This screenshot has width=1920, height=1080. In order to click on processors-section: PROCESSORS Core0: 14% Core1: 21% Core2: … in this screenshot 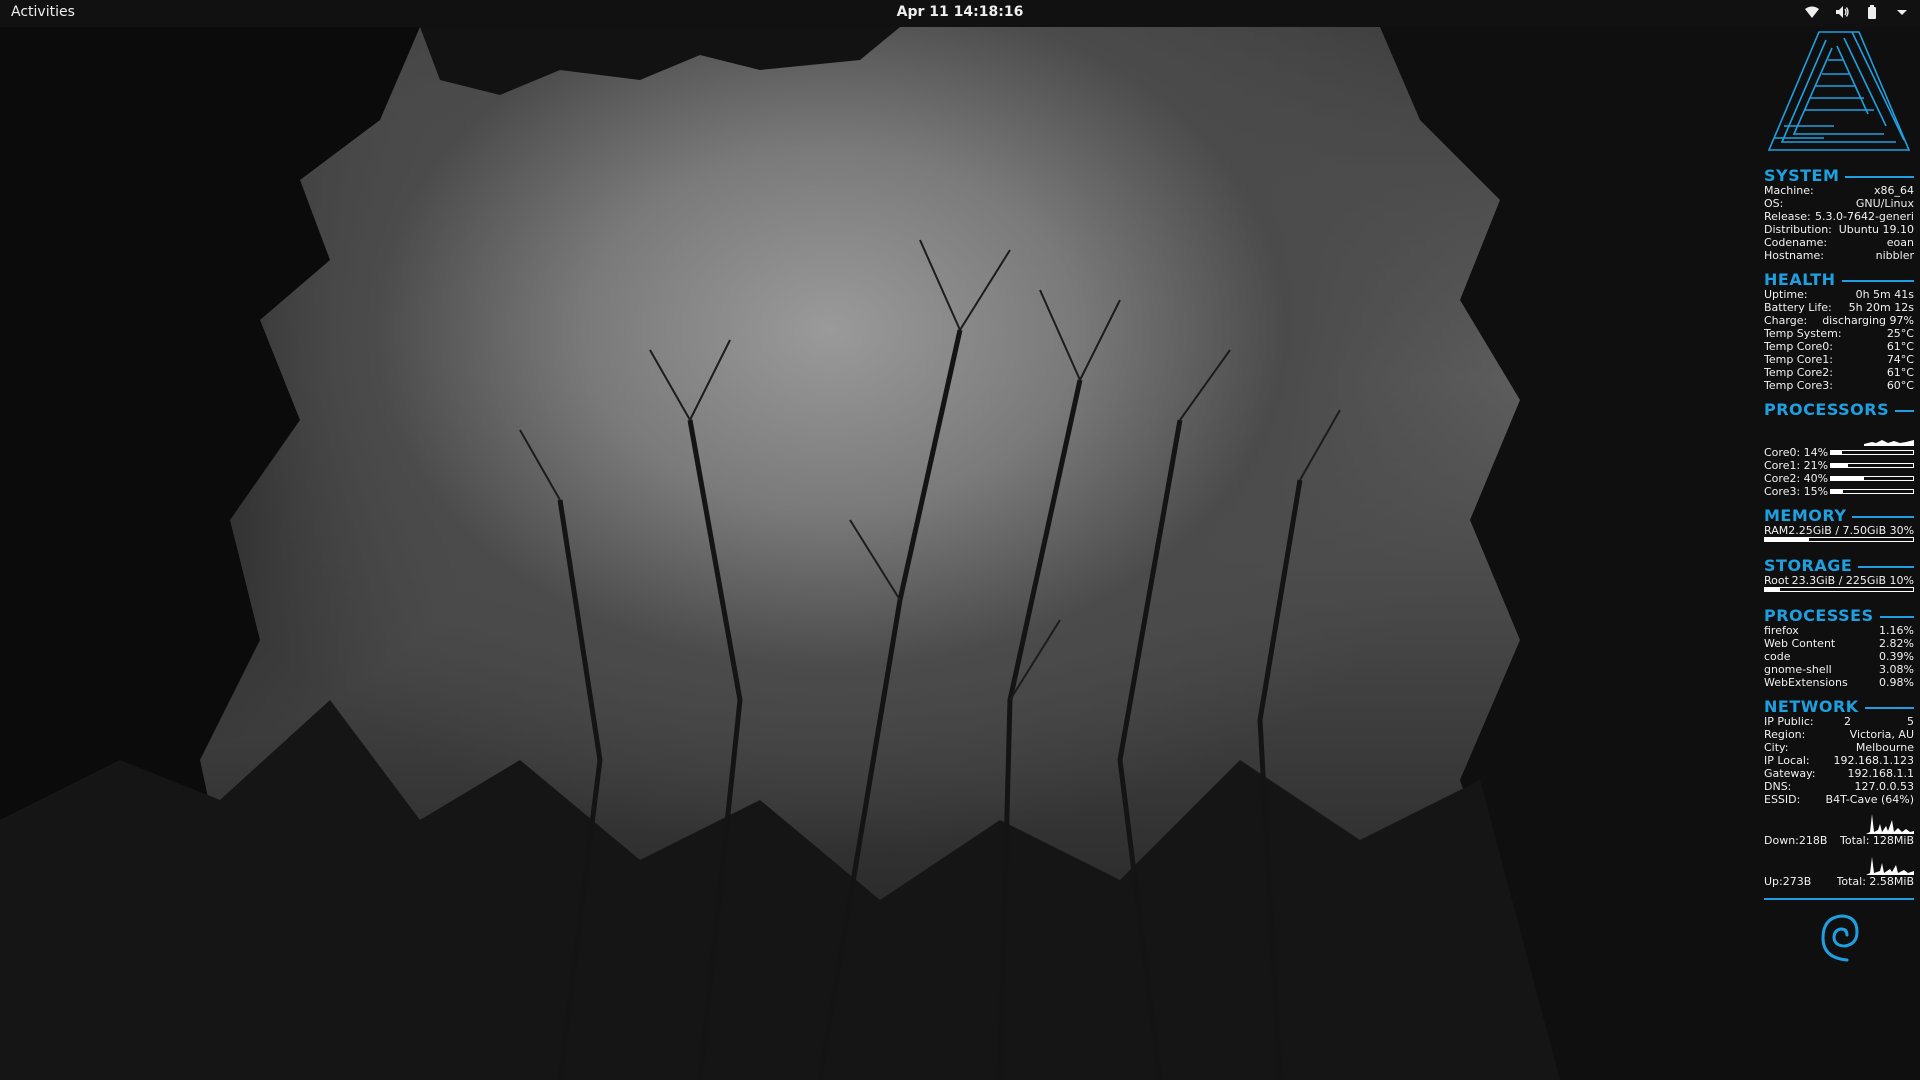, I will do `click(1839, 449)`.